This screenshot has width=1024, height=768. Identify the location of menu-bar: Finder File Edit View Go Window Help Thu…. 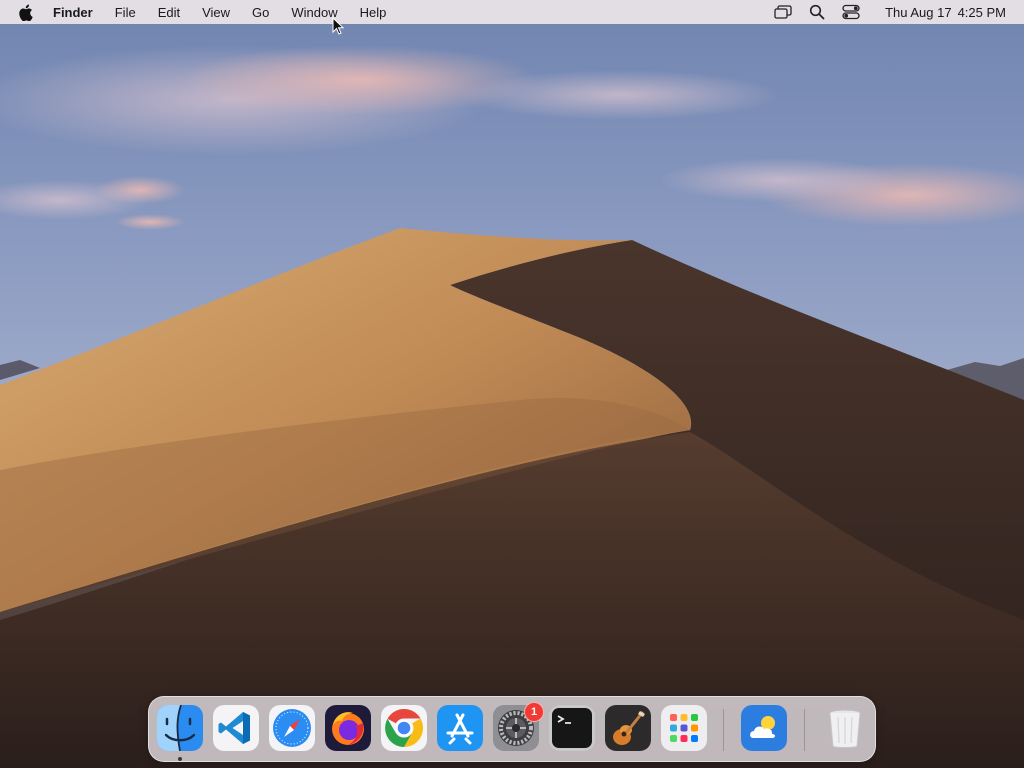
(512, 12).